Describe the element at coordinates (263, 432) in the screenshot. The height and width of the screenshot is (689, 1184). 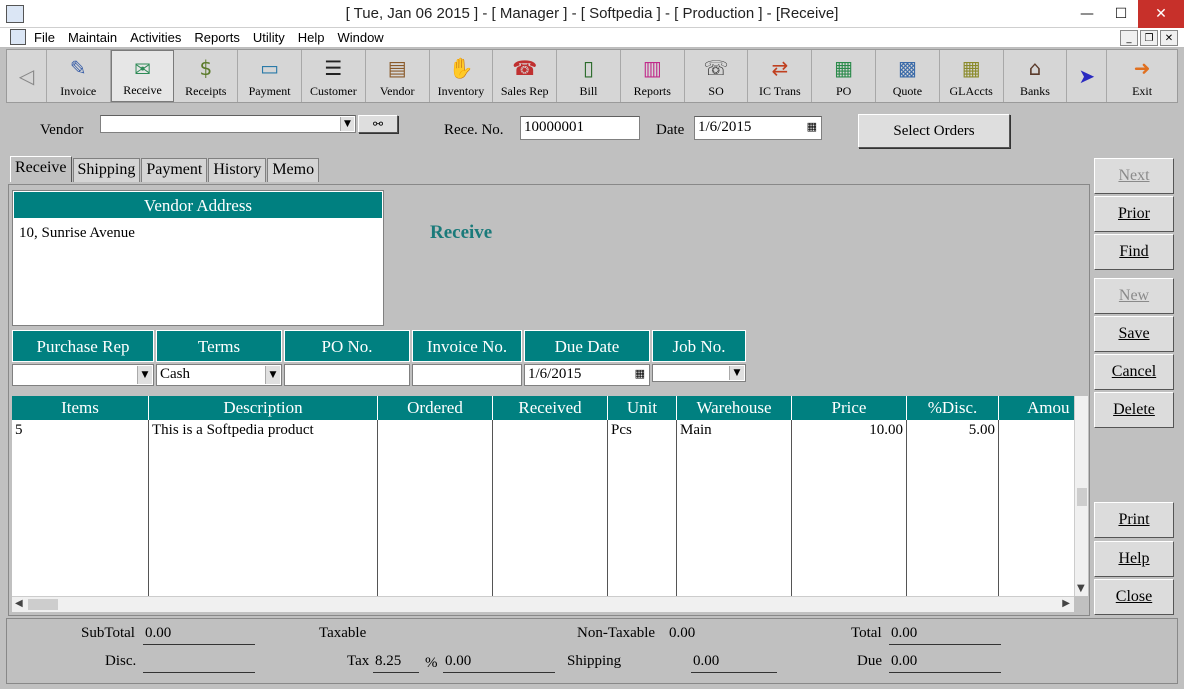
I see `cell-description: This is a Softpedia product` at that location.